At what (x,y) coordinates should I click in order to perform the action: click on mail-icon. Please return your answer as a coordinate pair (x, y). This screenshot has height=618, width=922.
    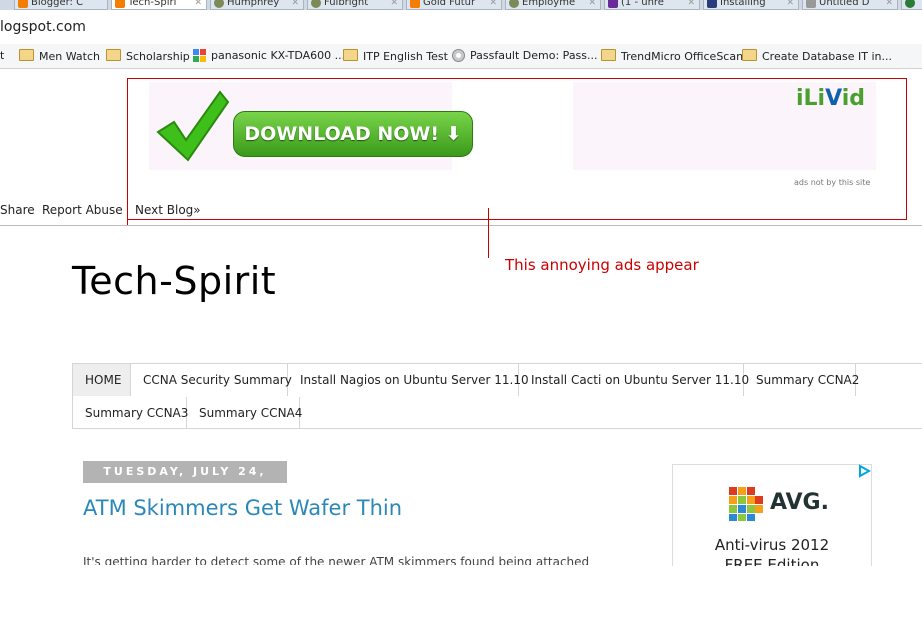
    Looking at the image, I should click on (613, 4).